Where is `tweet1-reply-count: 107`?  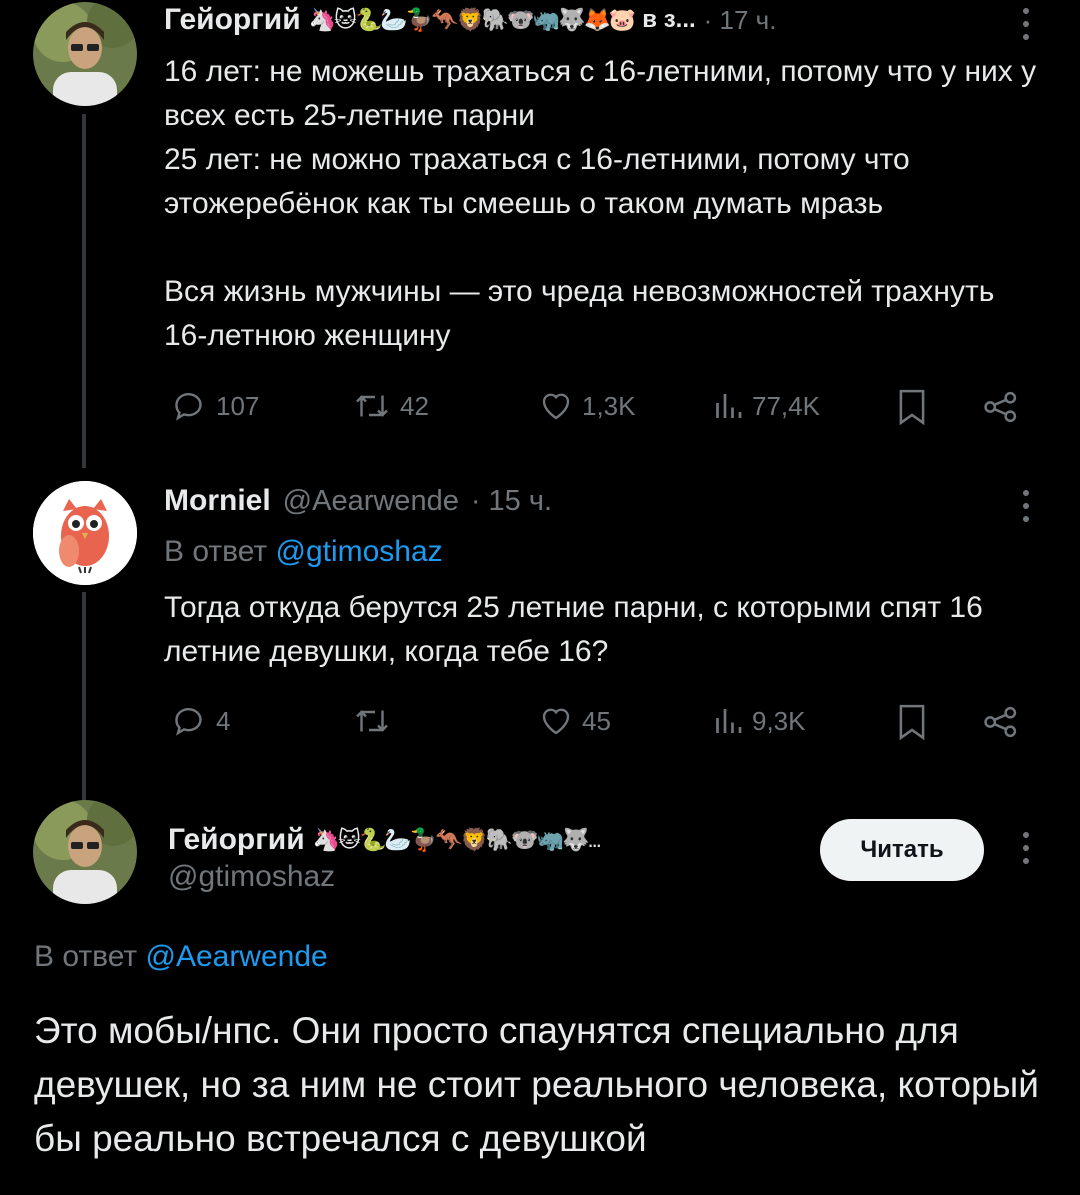
tweet1-reply-count: 107 is located at coordinates (238, 405).